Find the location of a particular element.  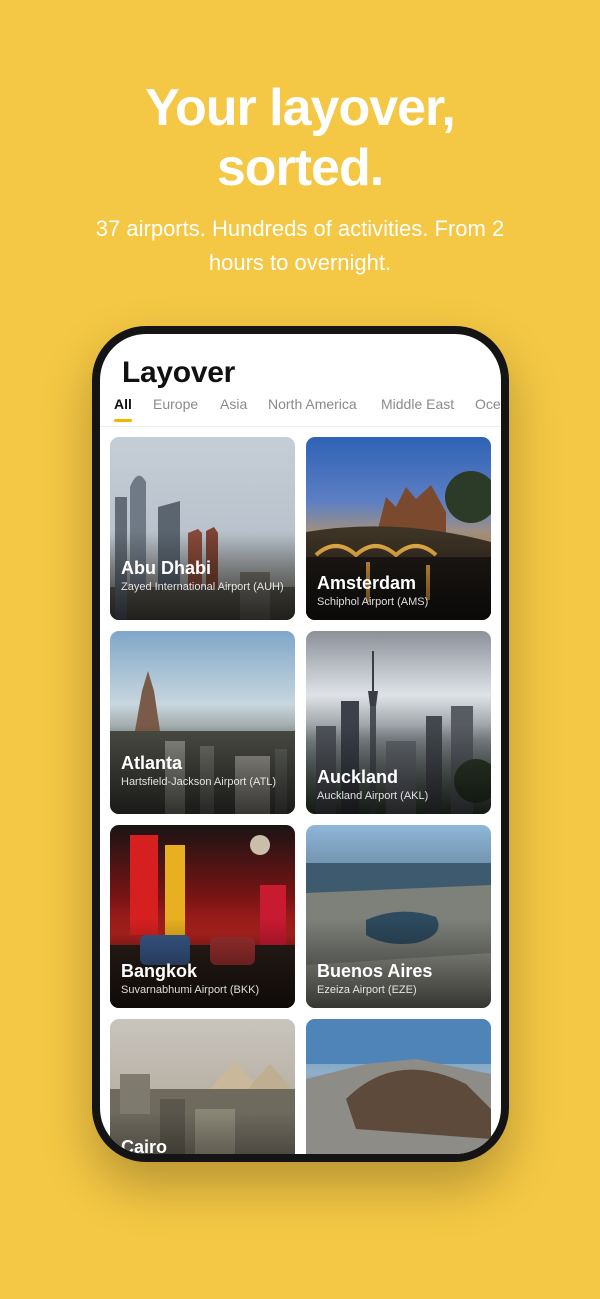

city-card-bangkok: Bangkok Suvarnabhumi Airport (BKK) is located at coordinates (202, 916).